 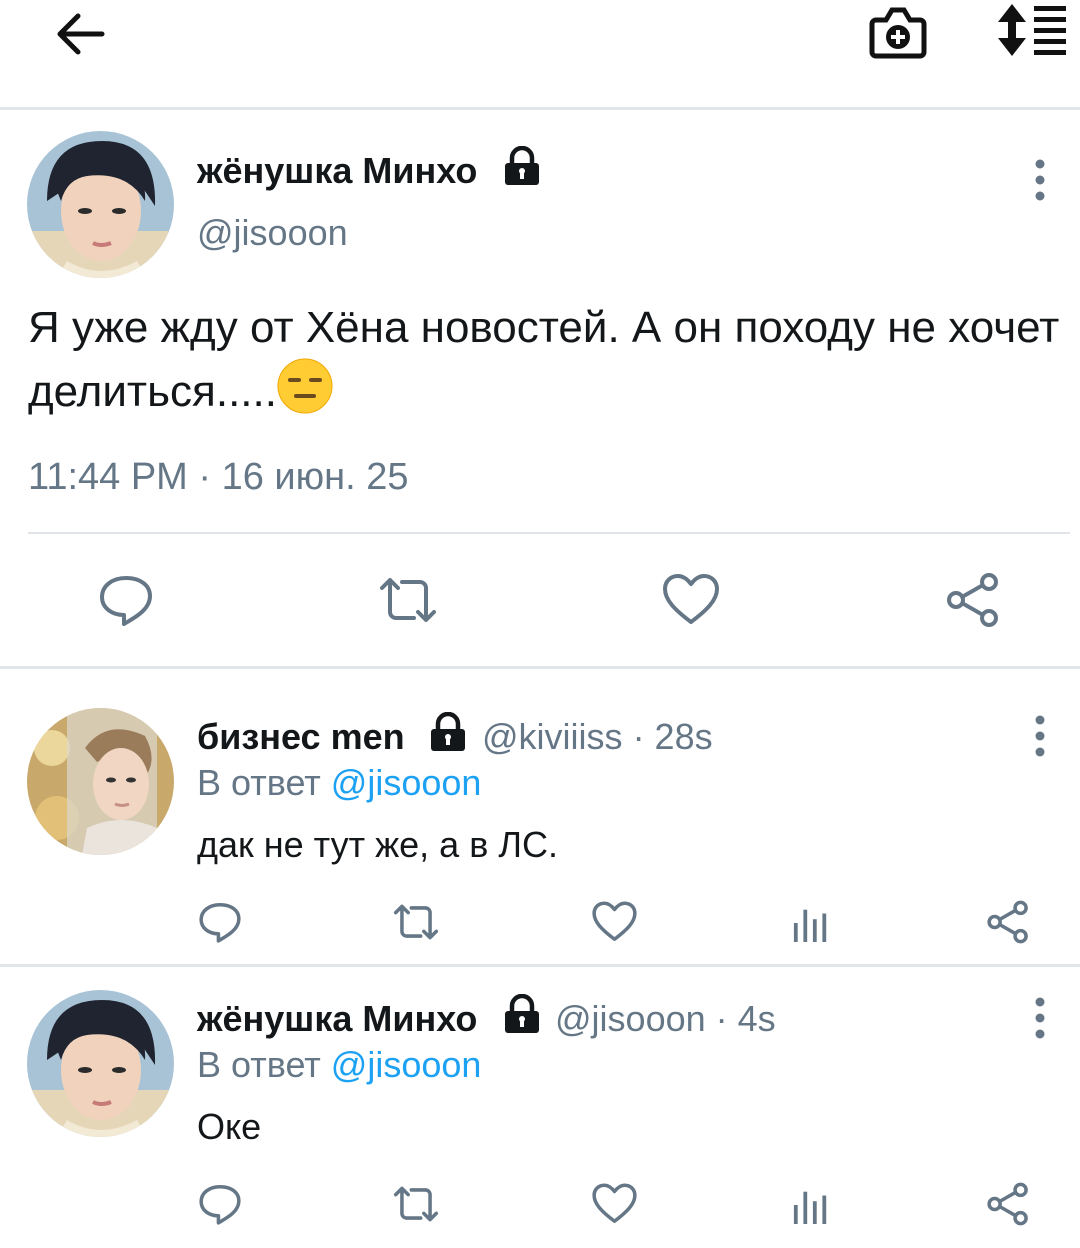 I want to click on handle-text: @kiviiiss, so click(x=552, y=736).